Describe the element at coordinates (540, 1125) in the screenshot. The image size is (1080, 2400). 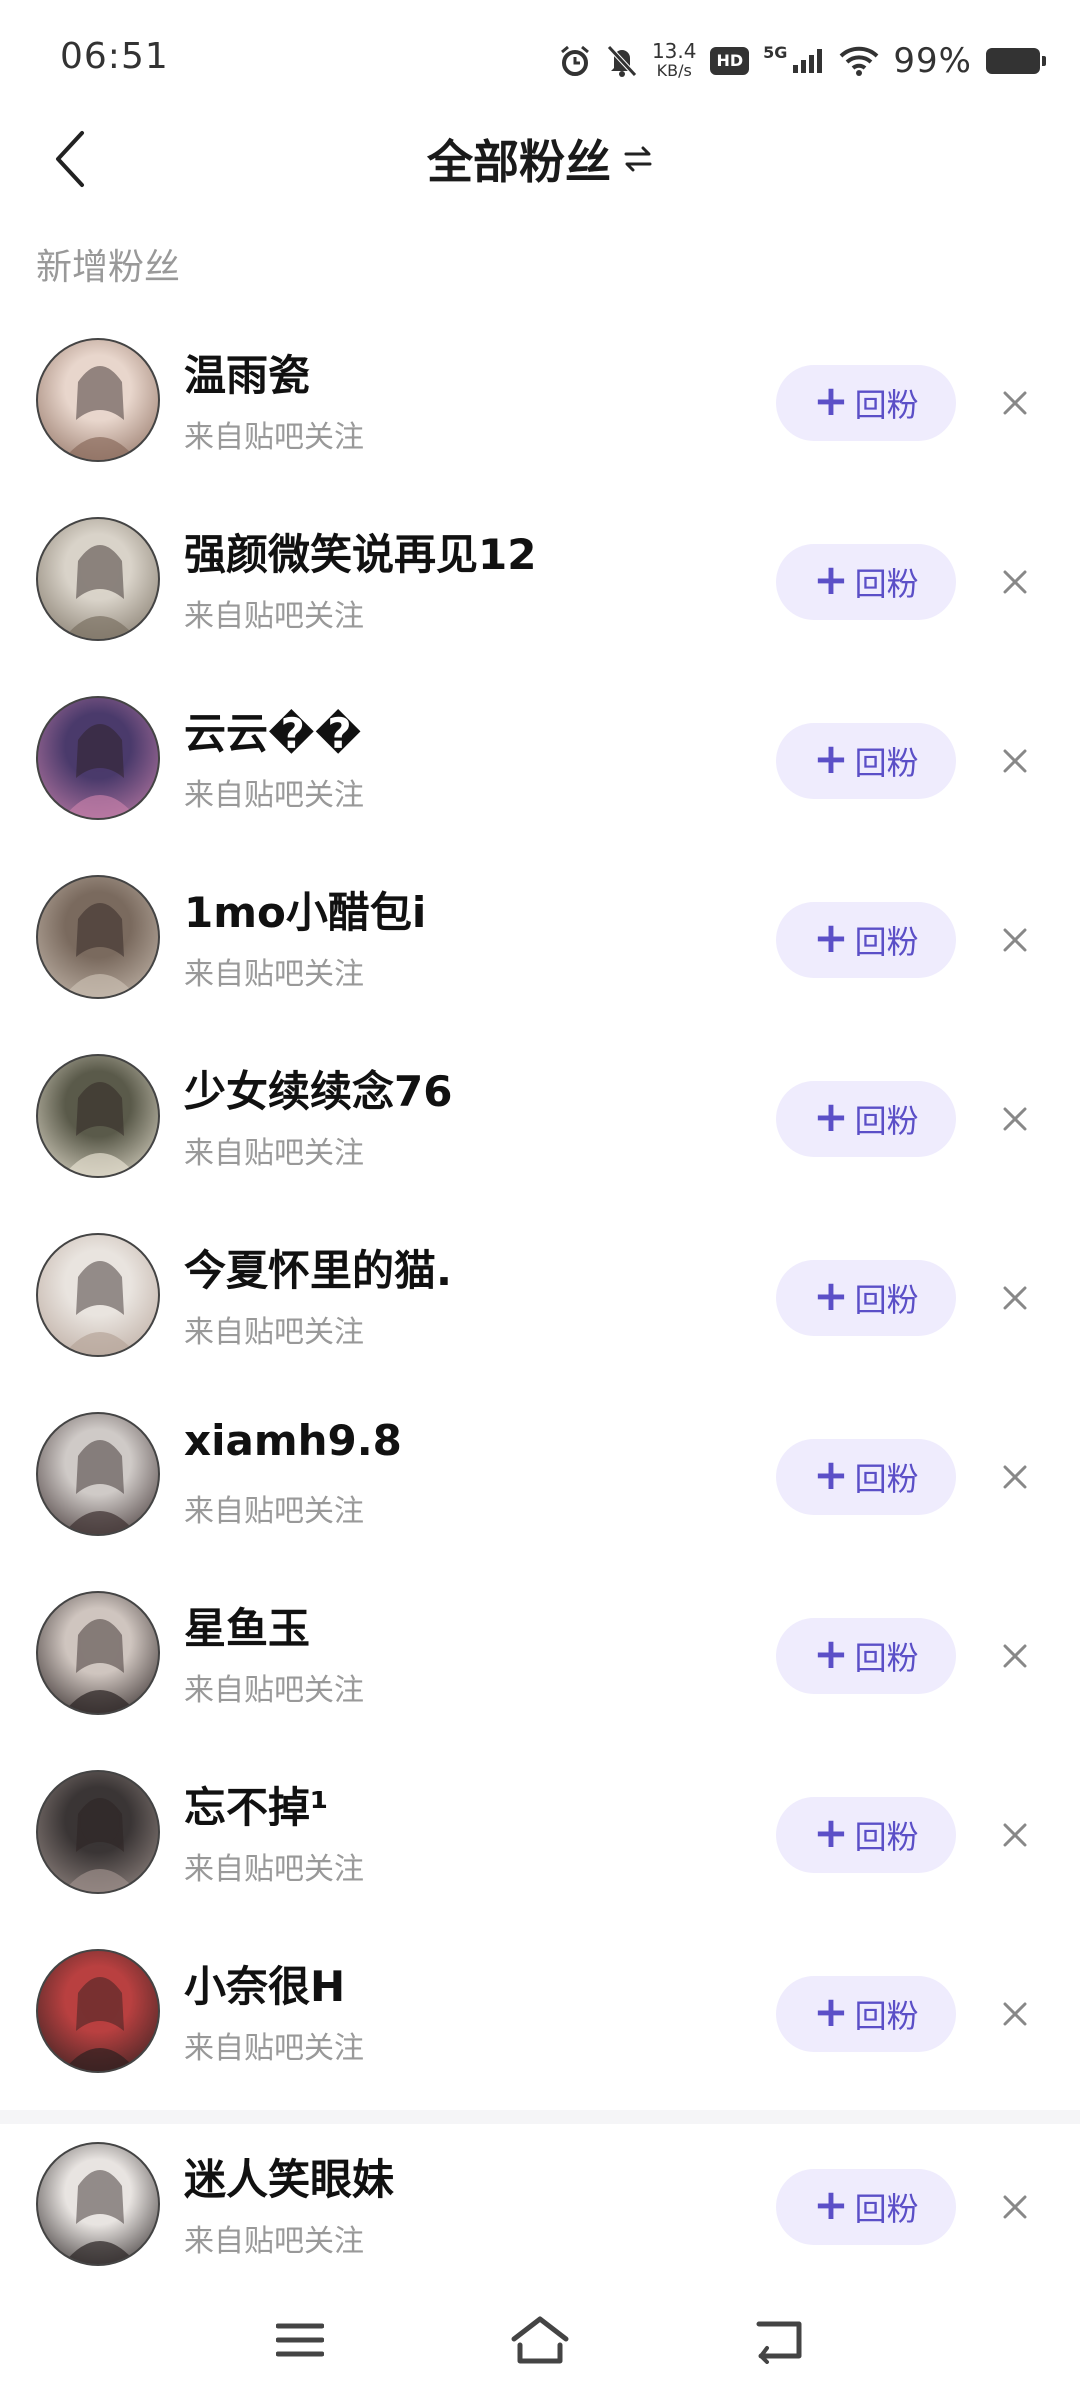
I see `list-item: 少女续续念76 来自贴吧关注 + 回粉` at that location.